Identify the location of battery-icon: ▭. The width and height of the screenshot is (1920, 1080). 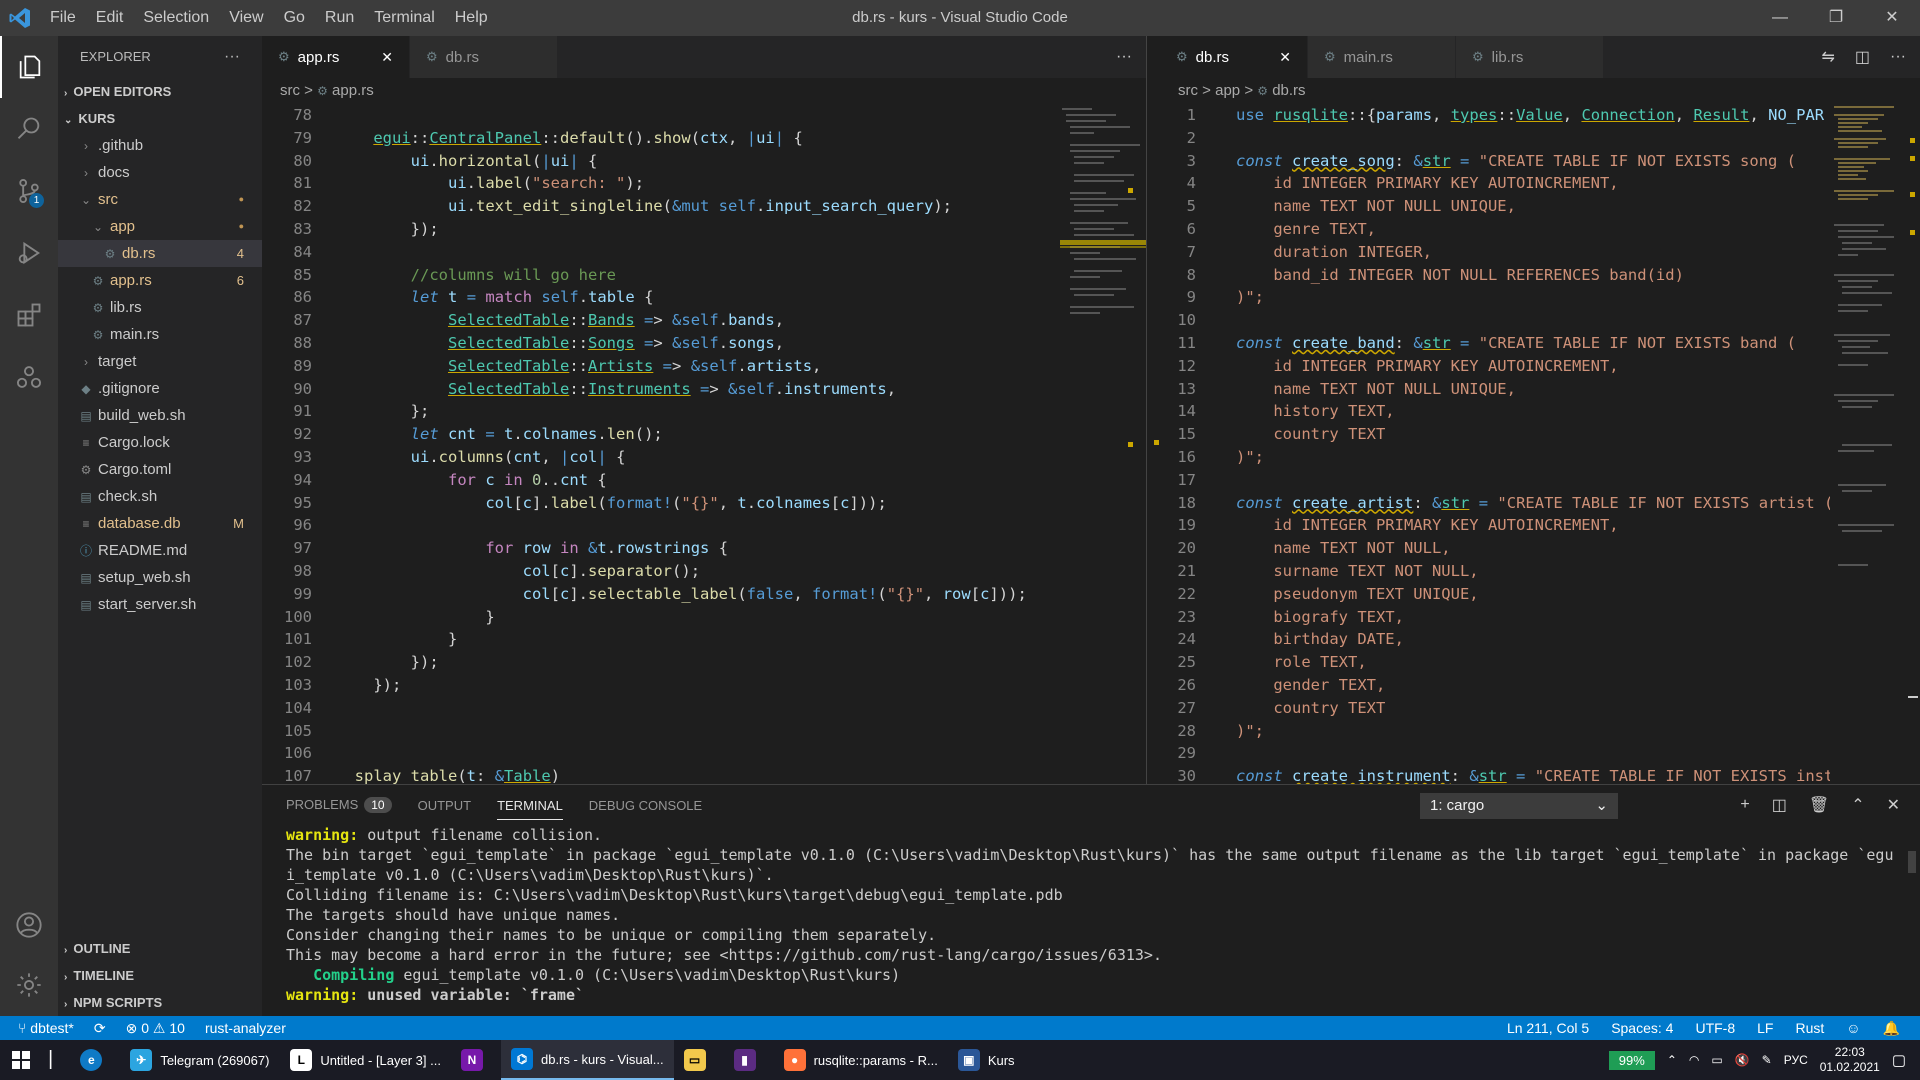
(1716, 1060).